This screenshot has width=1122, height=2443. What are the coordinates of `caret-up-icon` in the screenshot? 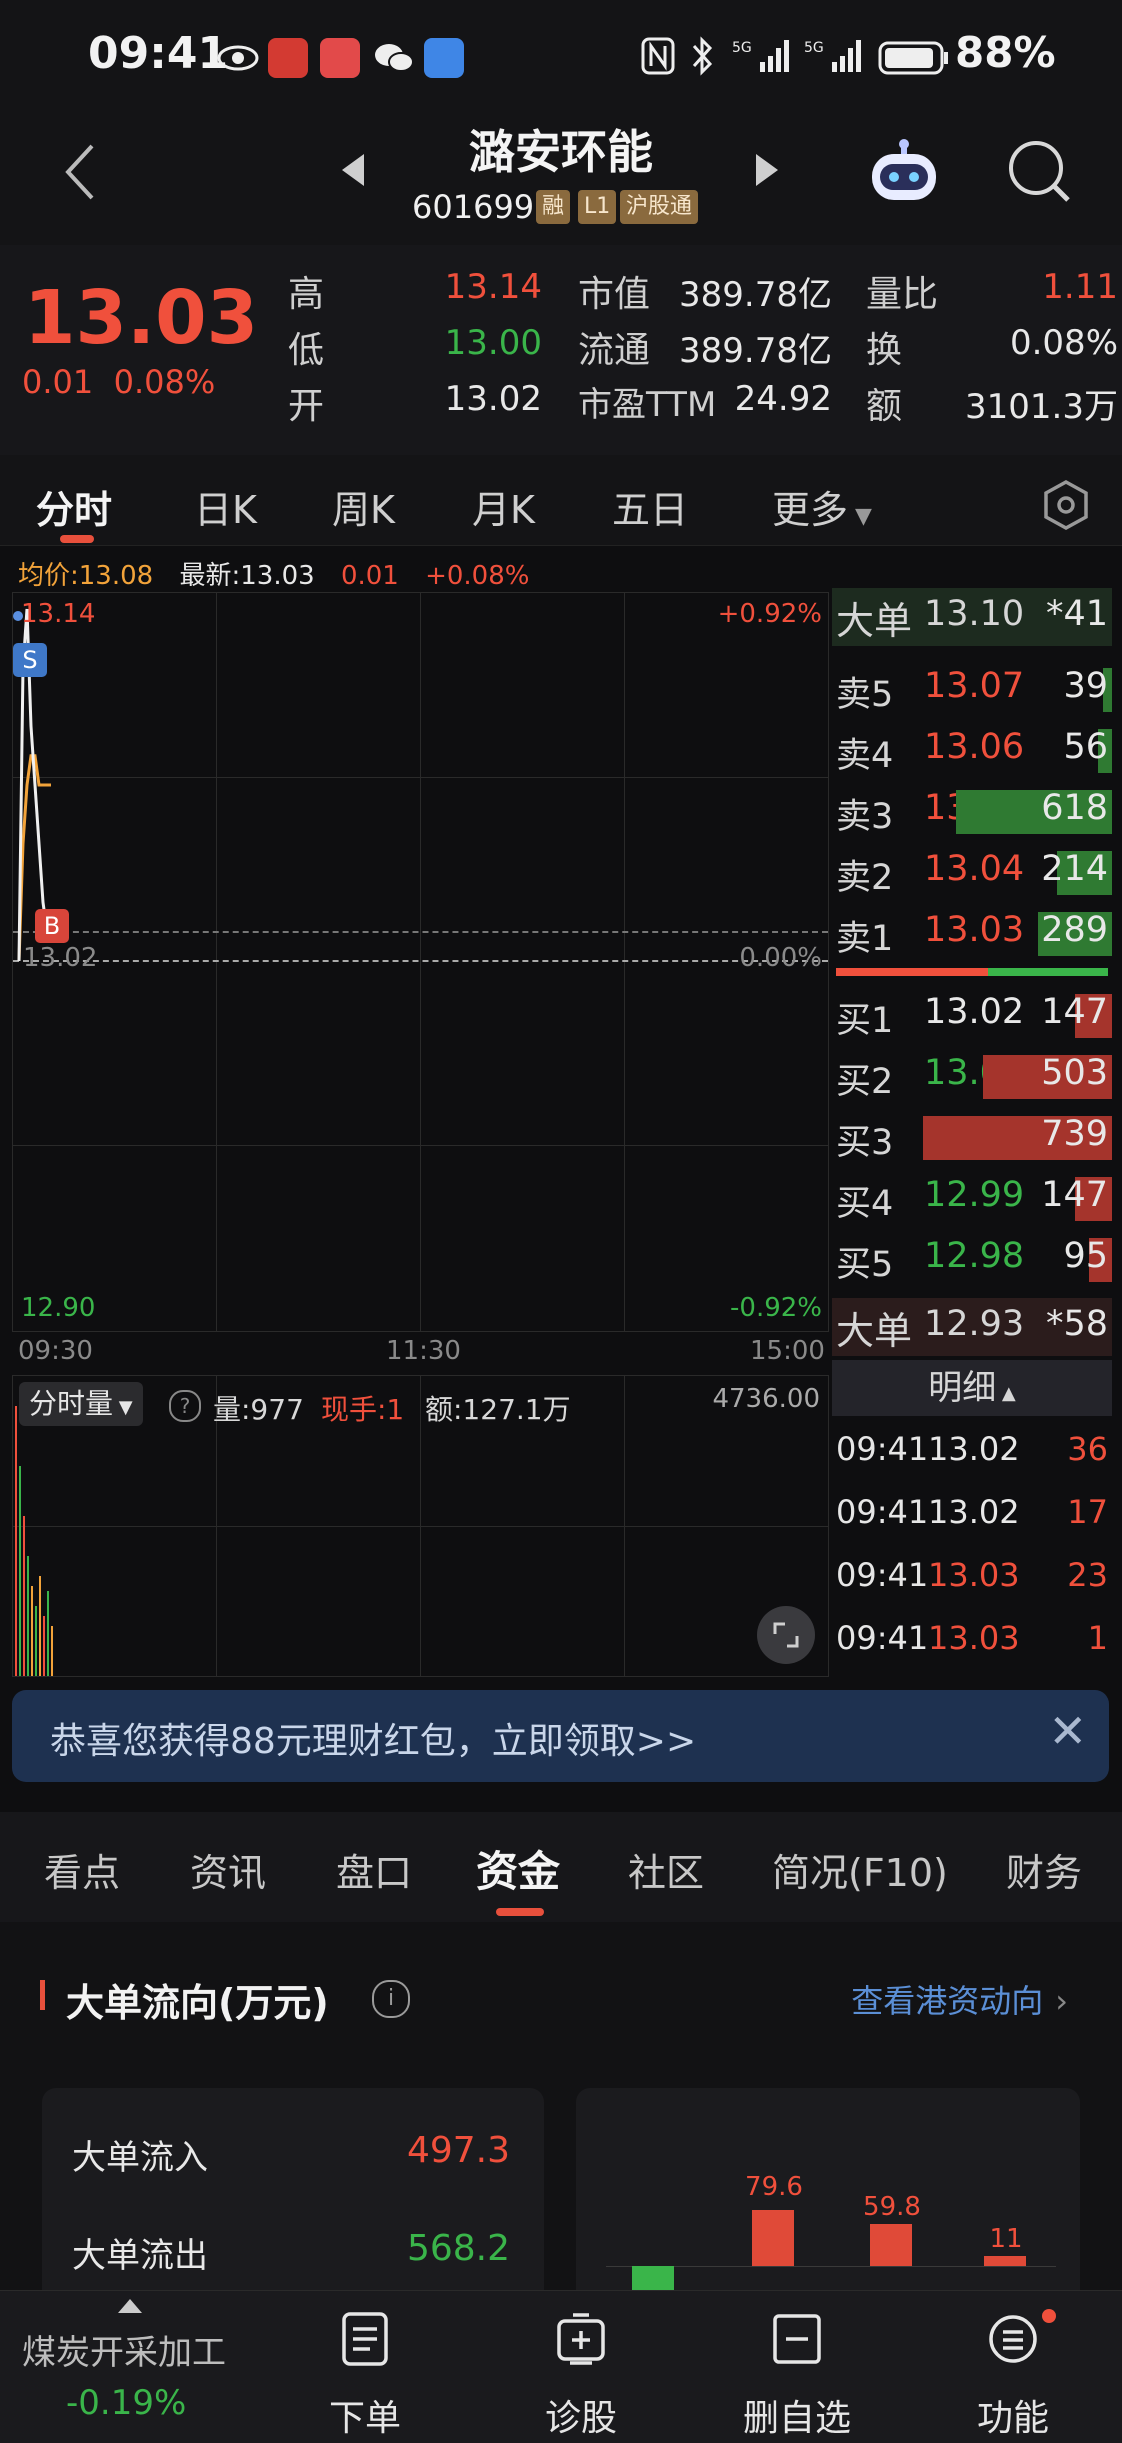 It's located at (130, 2306).